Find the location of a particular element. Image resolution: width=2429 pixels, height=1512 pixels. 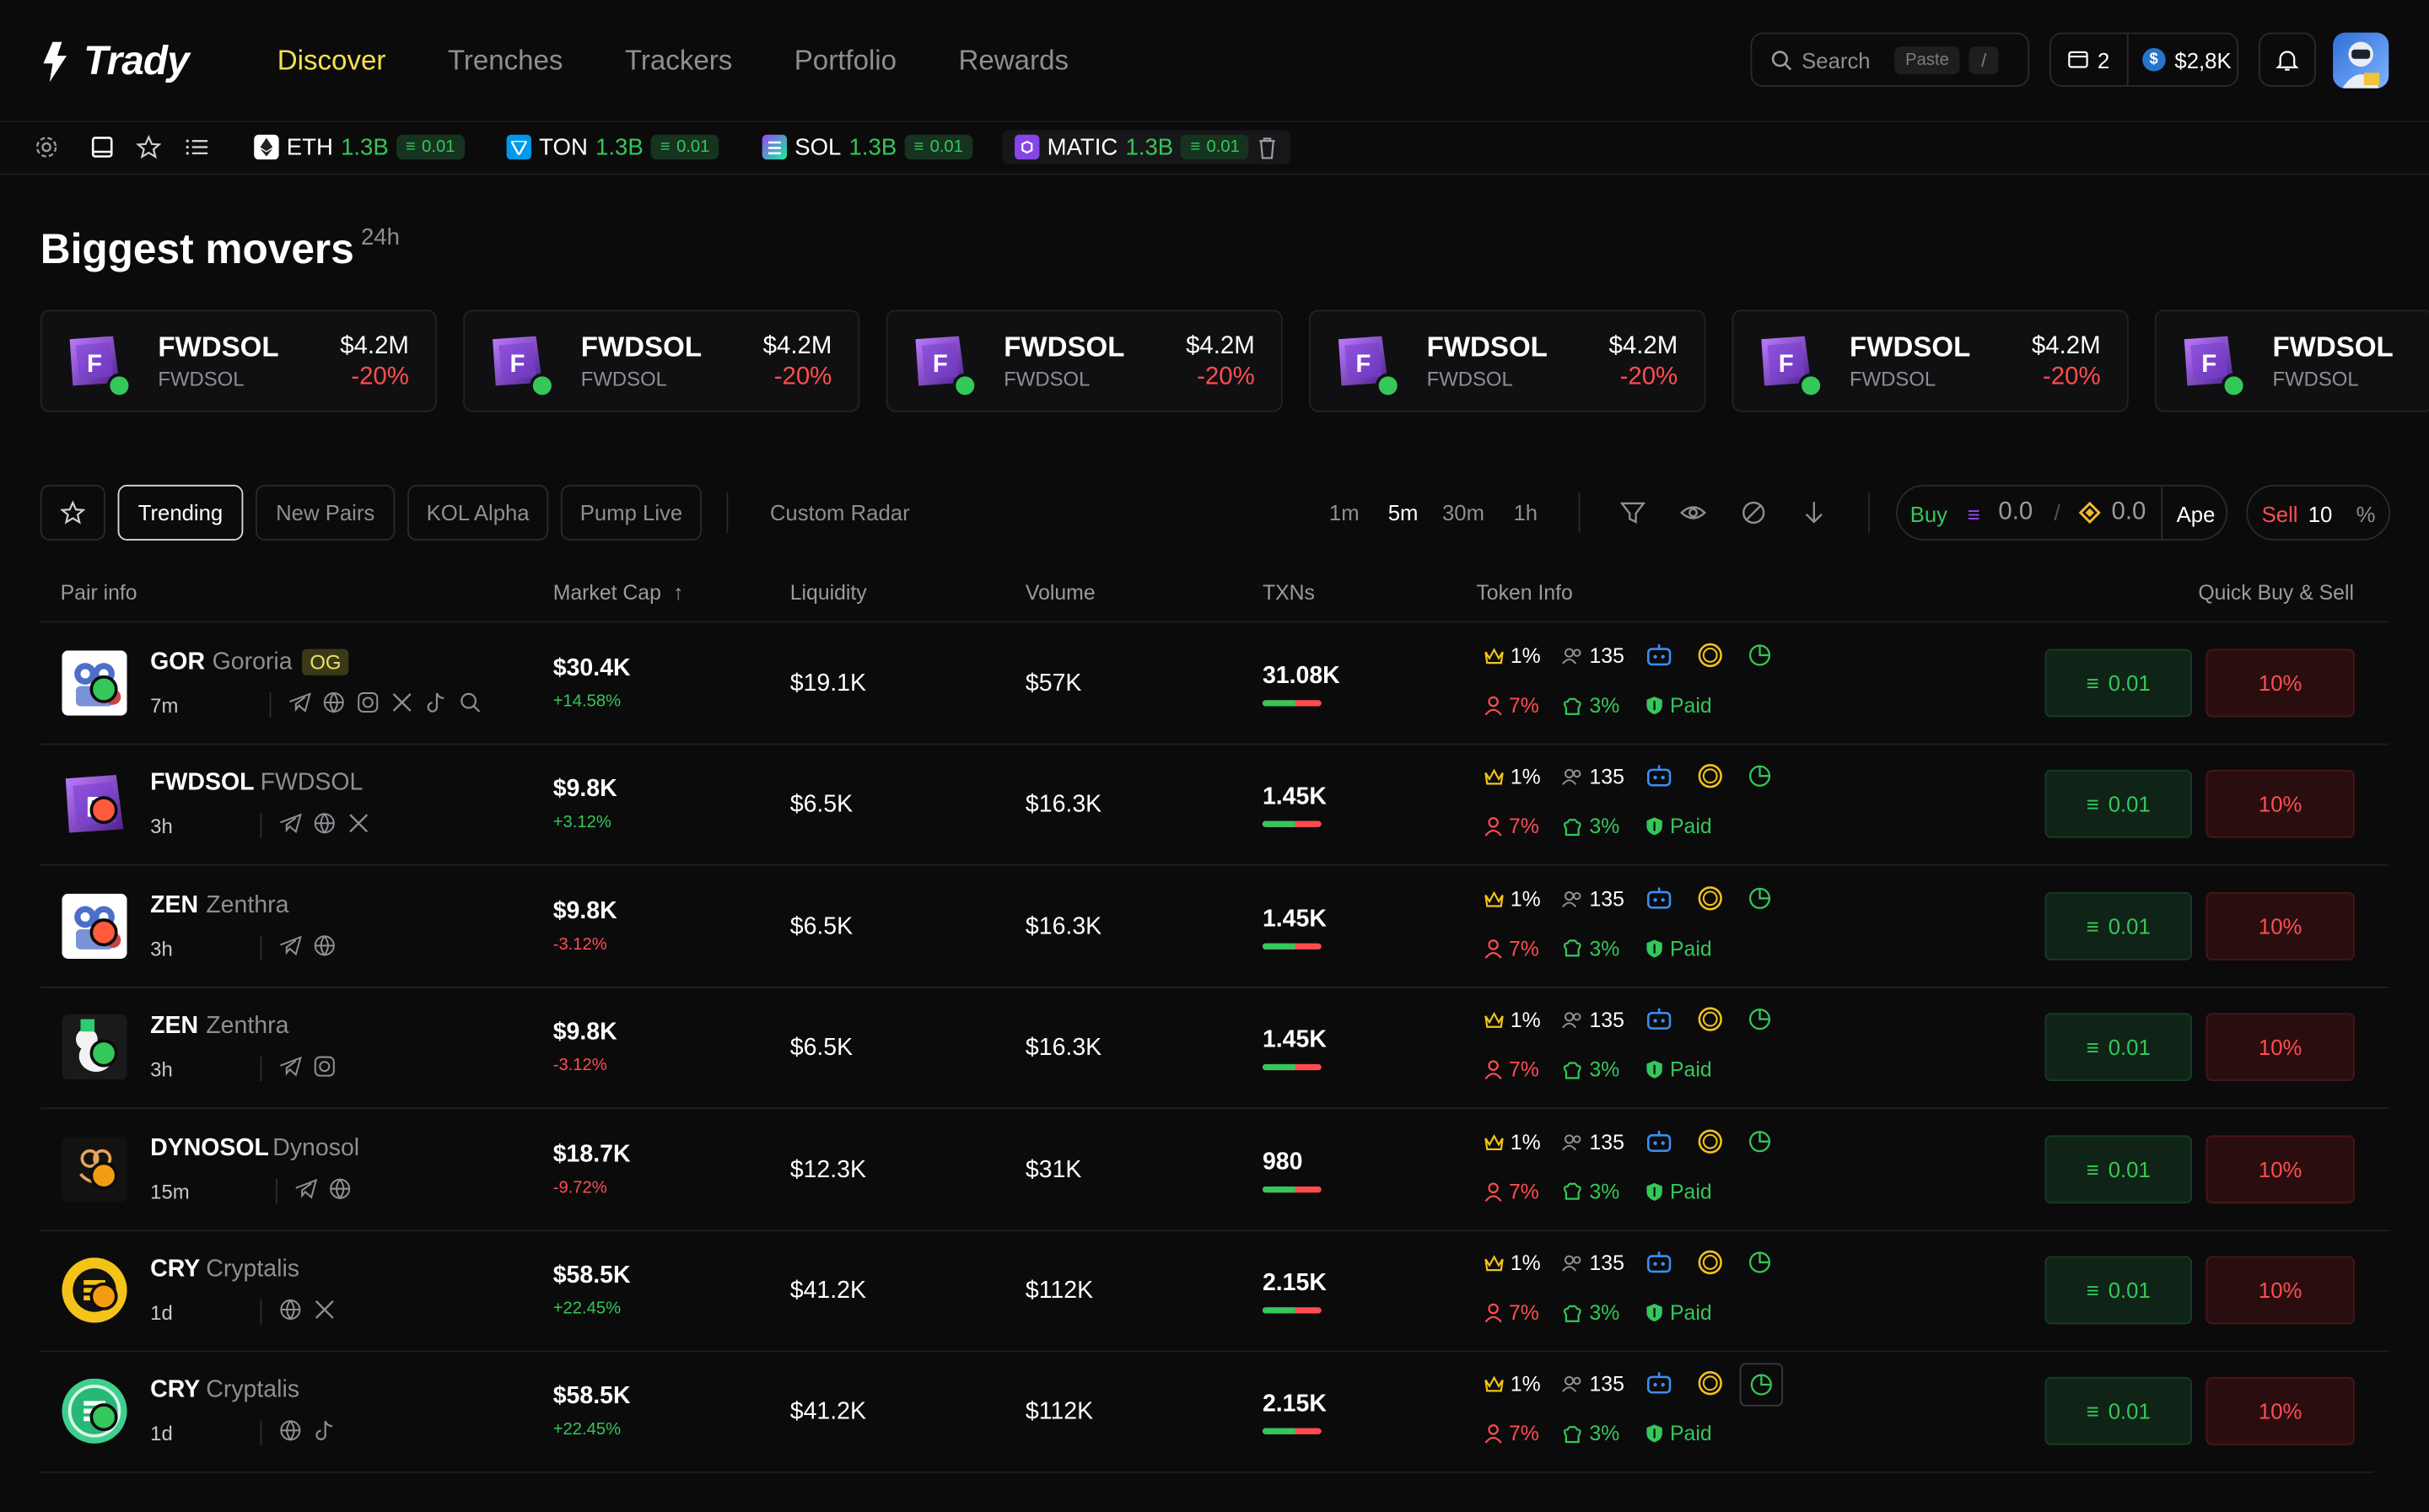

settings-icon is located at coordinates (46, 147).